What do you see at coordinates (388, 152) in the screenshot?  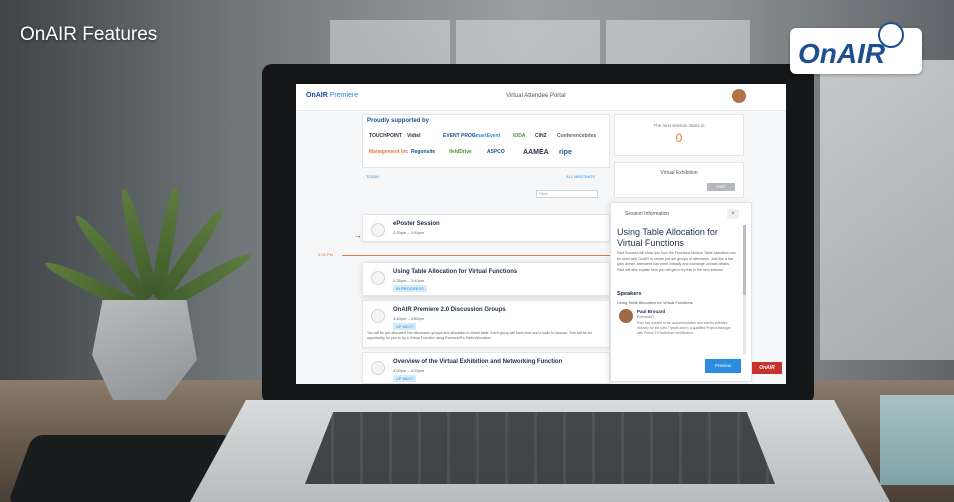 I see `sponsor-logo: Management Inc` at bounding box center [388, 152].